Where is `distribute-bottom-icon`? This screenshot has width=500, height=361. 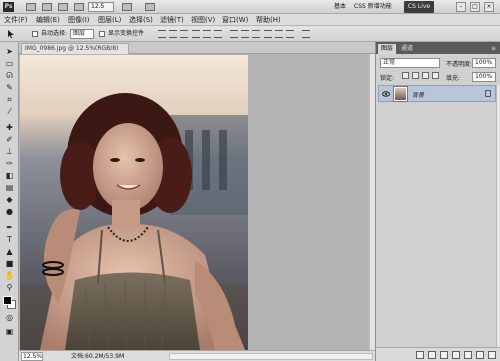 distribute-bottom-icon is located at coordinates (256, 34).